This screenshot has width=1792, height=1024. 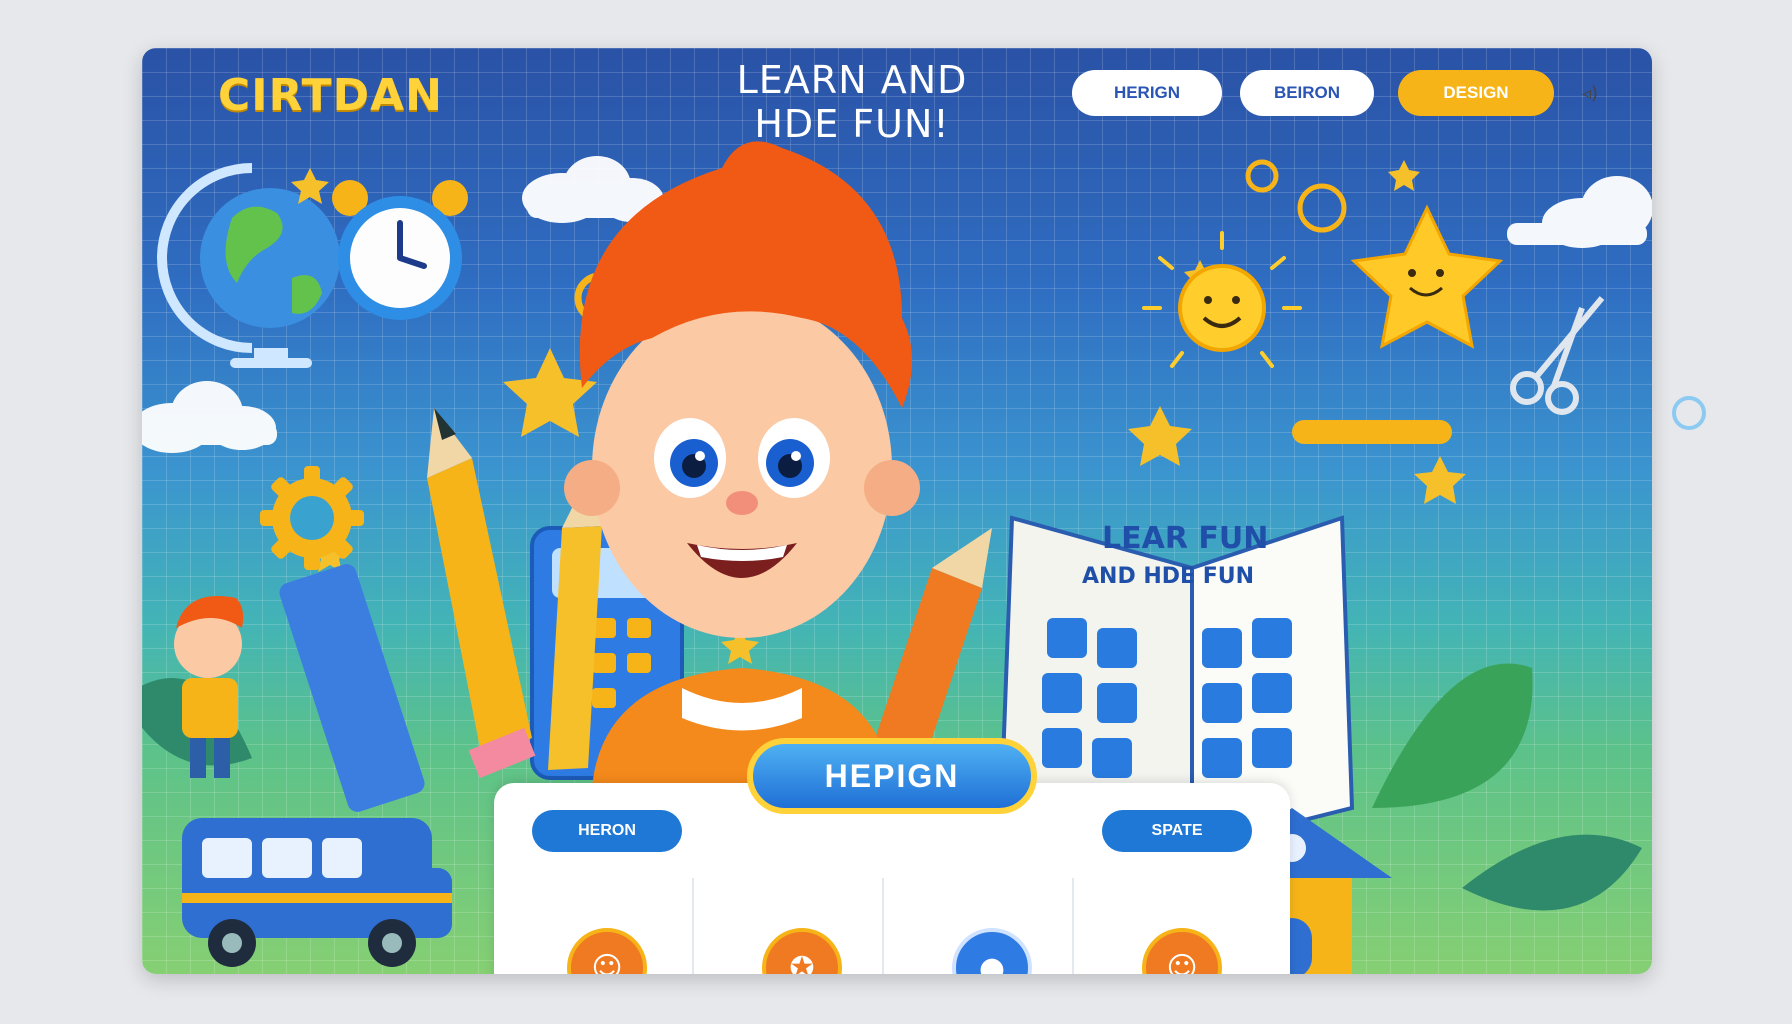 I want to click on speaker-icon: ◃), so click(x=1593, y=94).